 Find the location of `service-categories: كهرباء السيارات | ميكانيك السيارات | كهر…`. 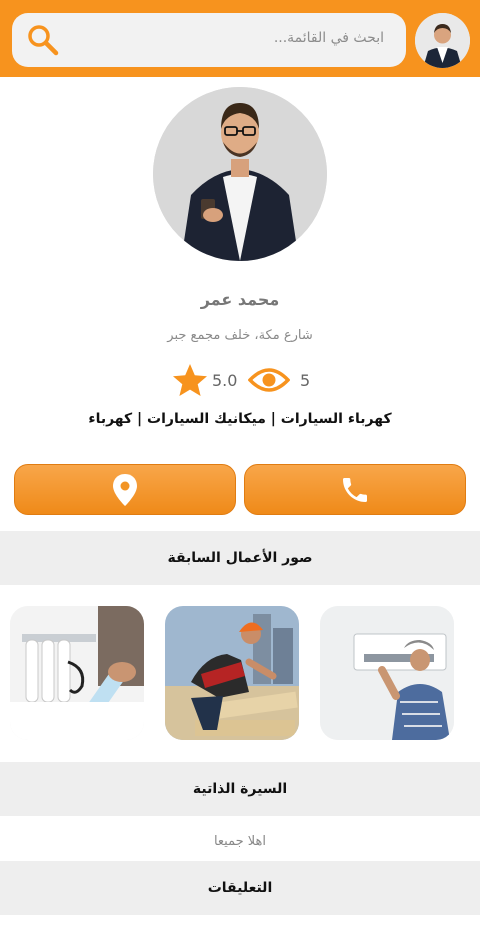

service-categories: كهرباء السيارات | ميكانيك السيارات | كهر… is located at coordinates (240, 419).